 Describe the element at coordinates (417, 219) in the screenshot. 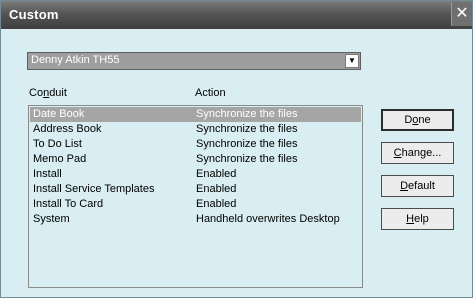

I see `help-button: Help` at that location.